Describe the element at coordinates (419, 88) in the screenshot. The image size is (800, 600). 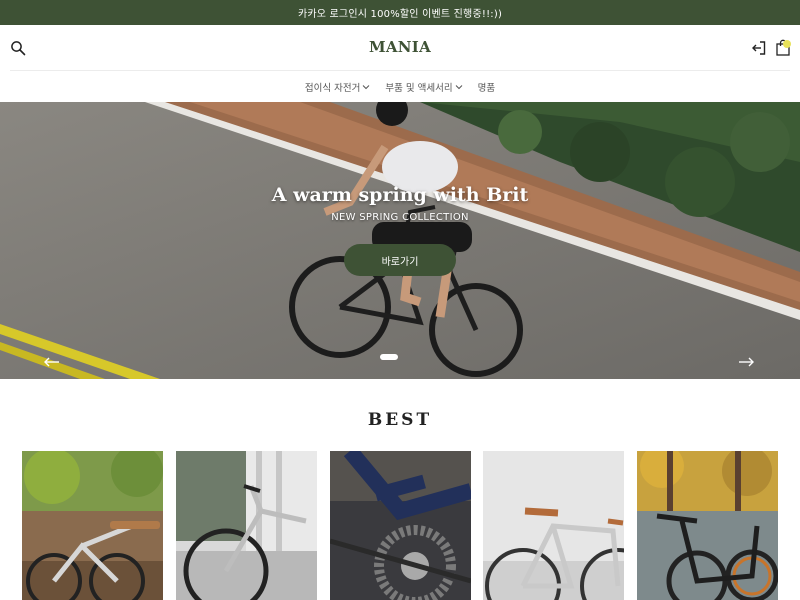
I see `nav-item-label: 부품 및 액세서리` at that location.